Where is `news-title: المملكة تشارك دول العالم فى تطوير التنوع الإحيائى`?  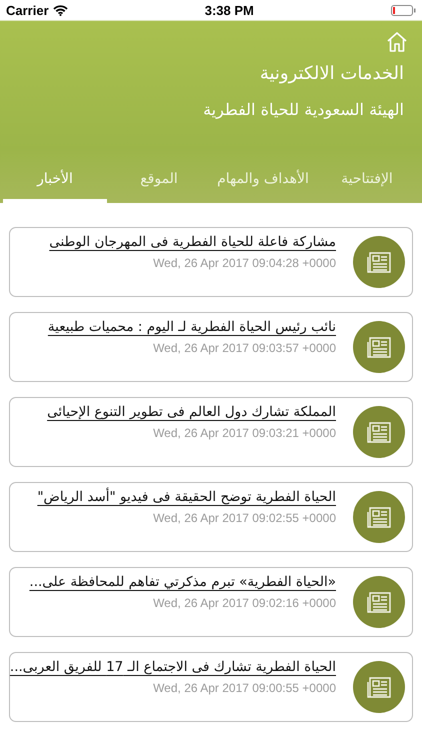
news-title: المملكة تشارك دول العالم فى تطوير التنوع الإحيائى is located at coordinates (191, 412).